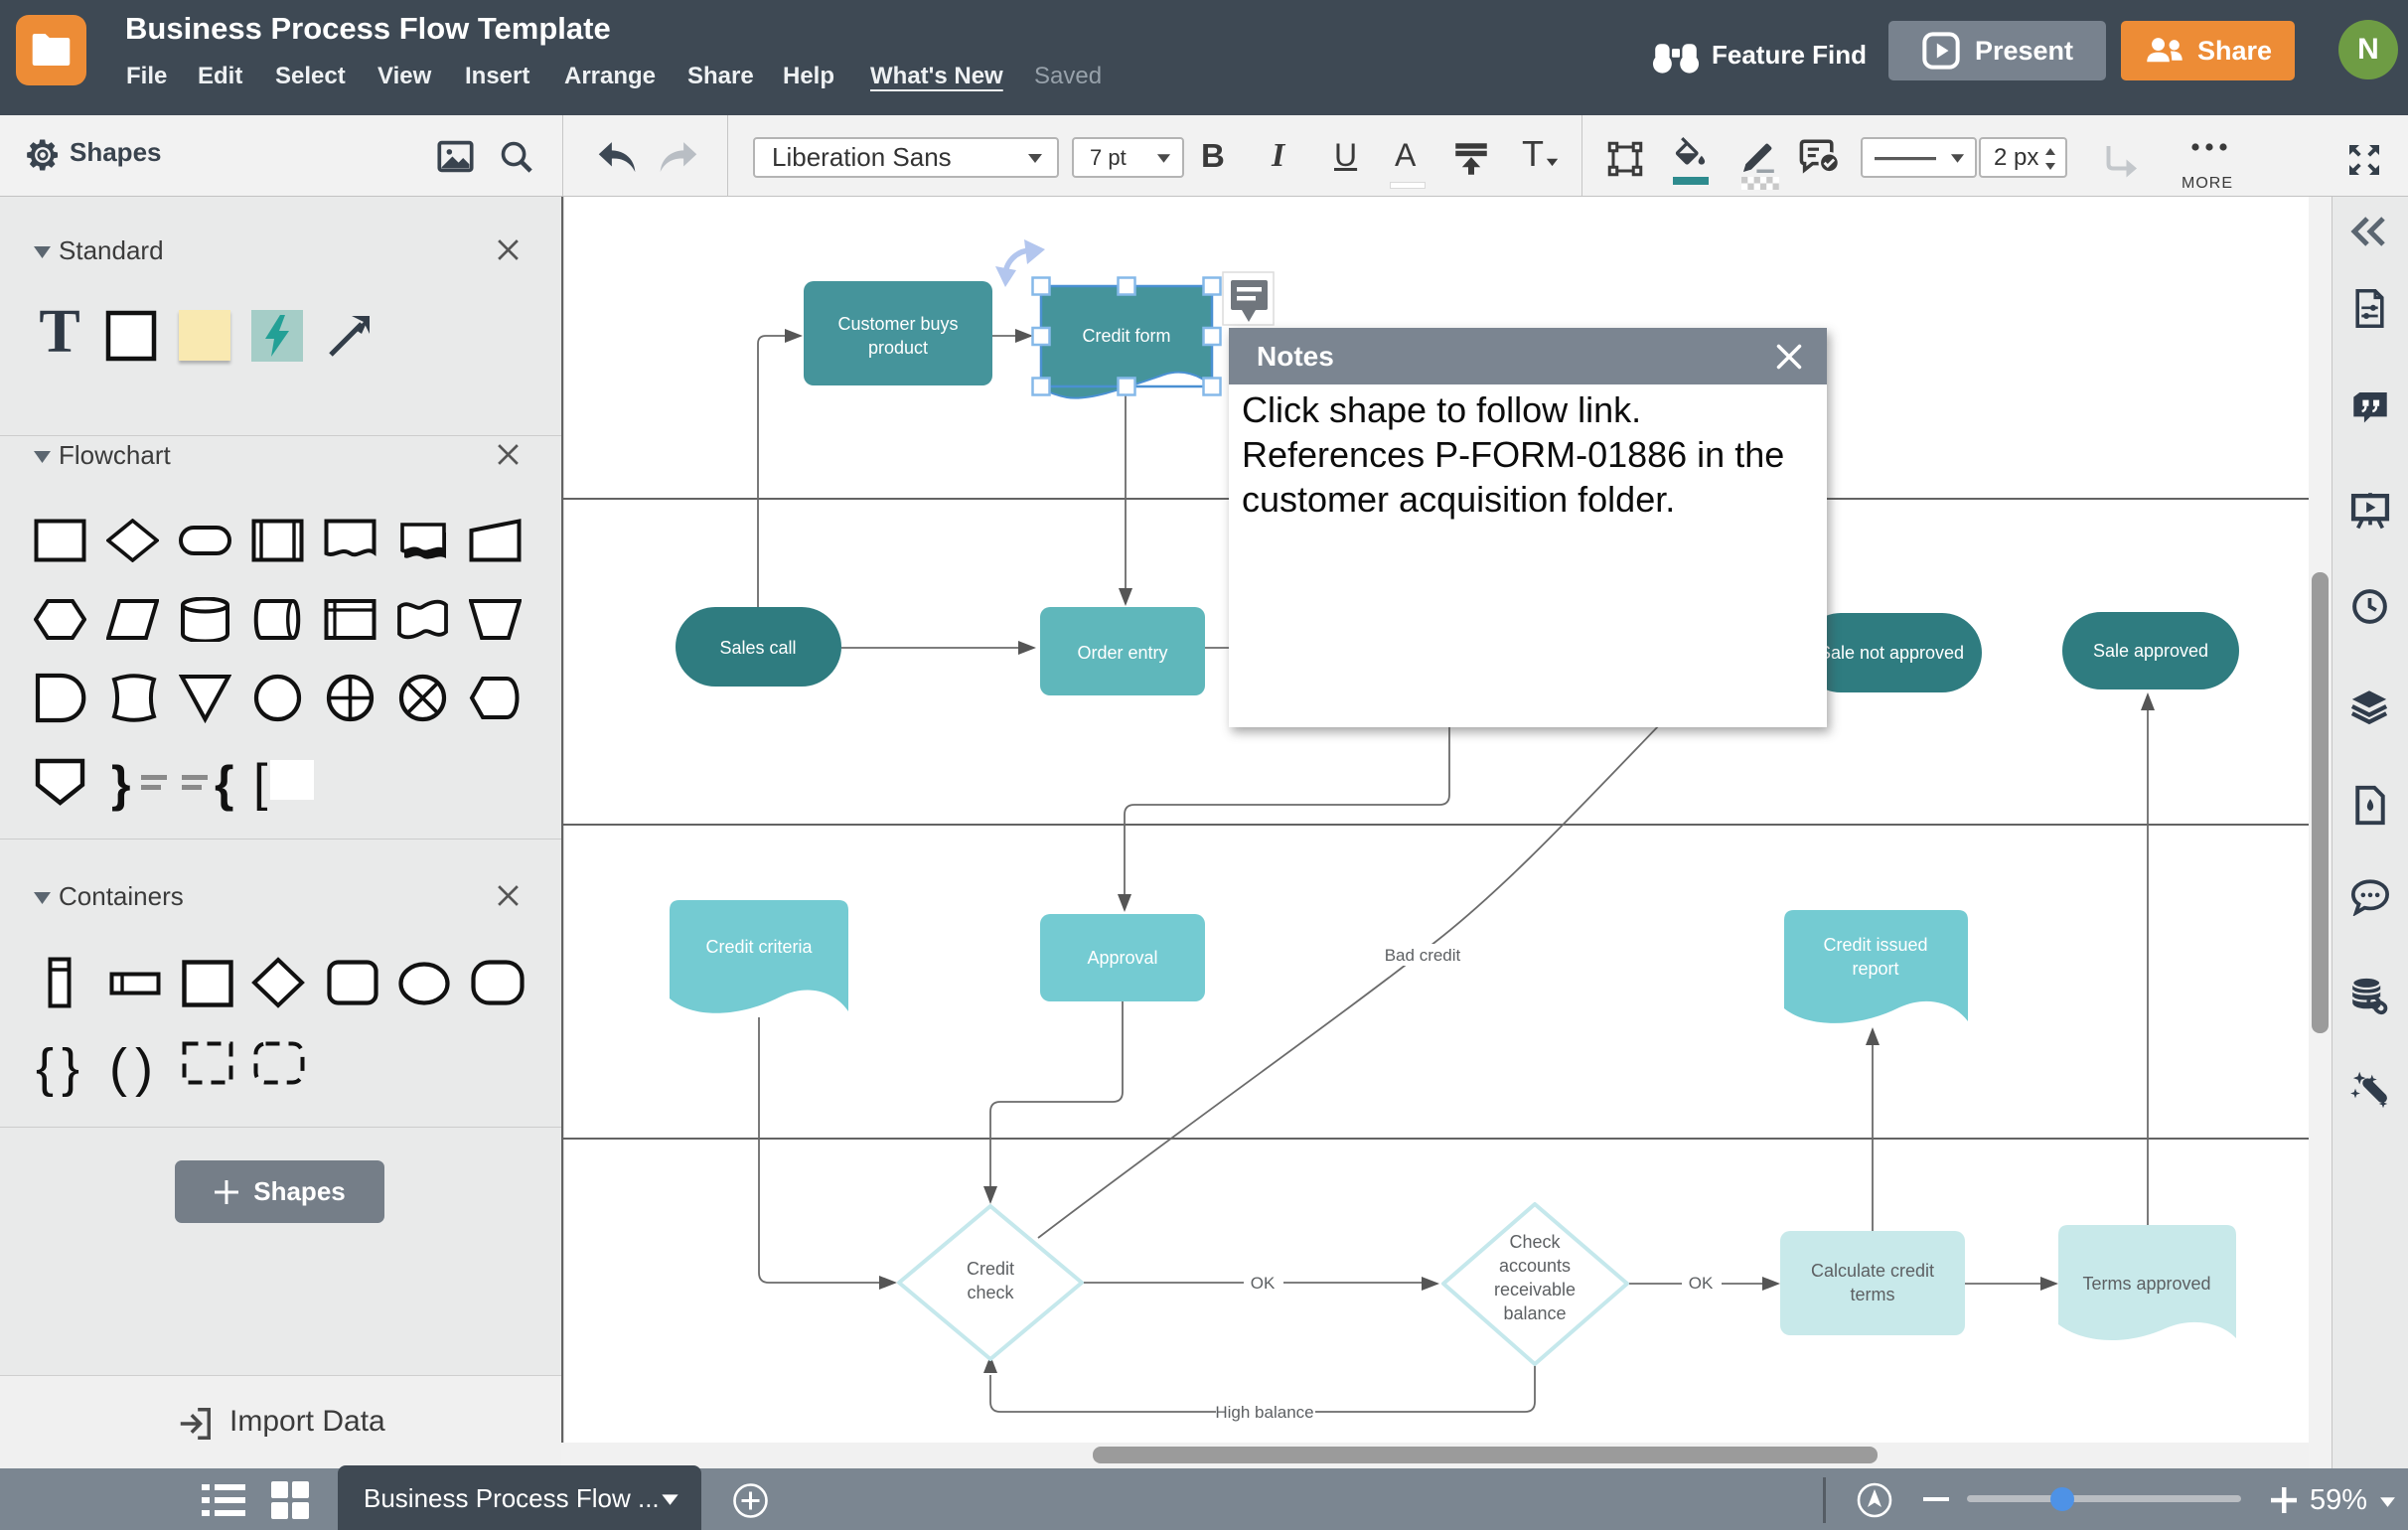 Image resolution: width=2408 pixels, height=1530 pixels. I want to click on svg-text: Calculate credit, so click(1873, 1271).